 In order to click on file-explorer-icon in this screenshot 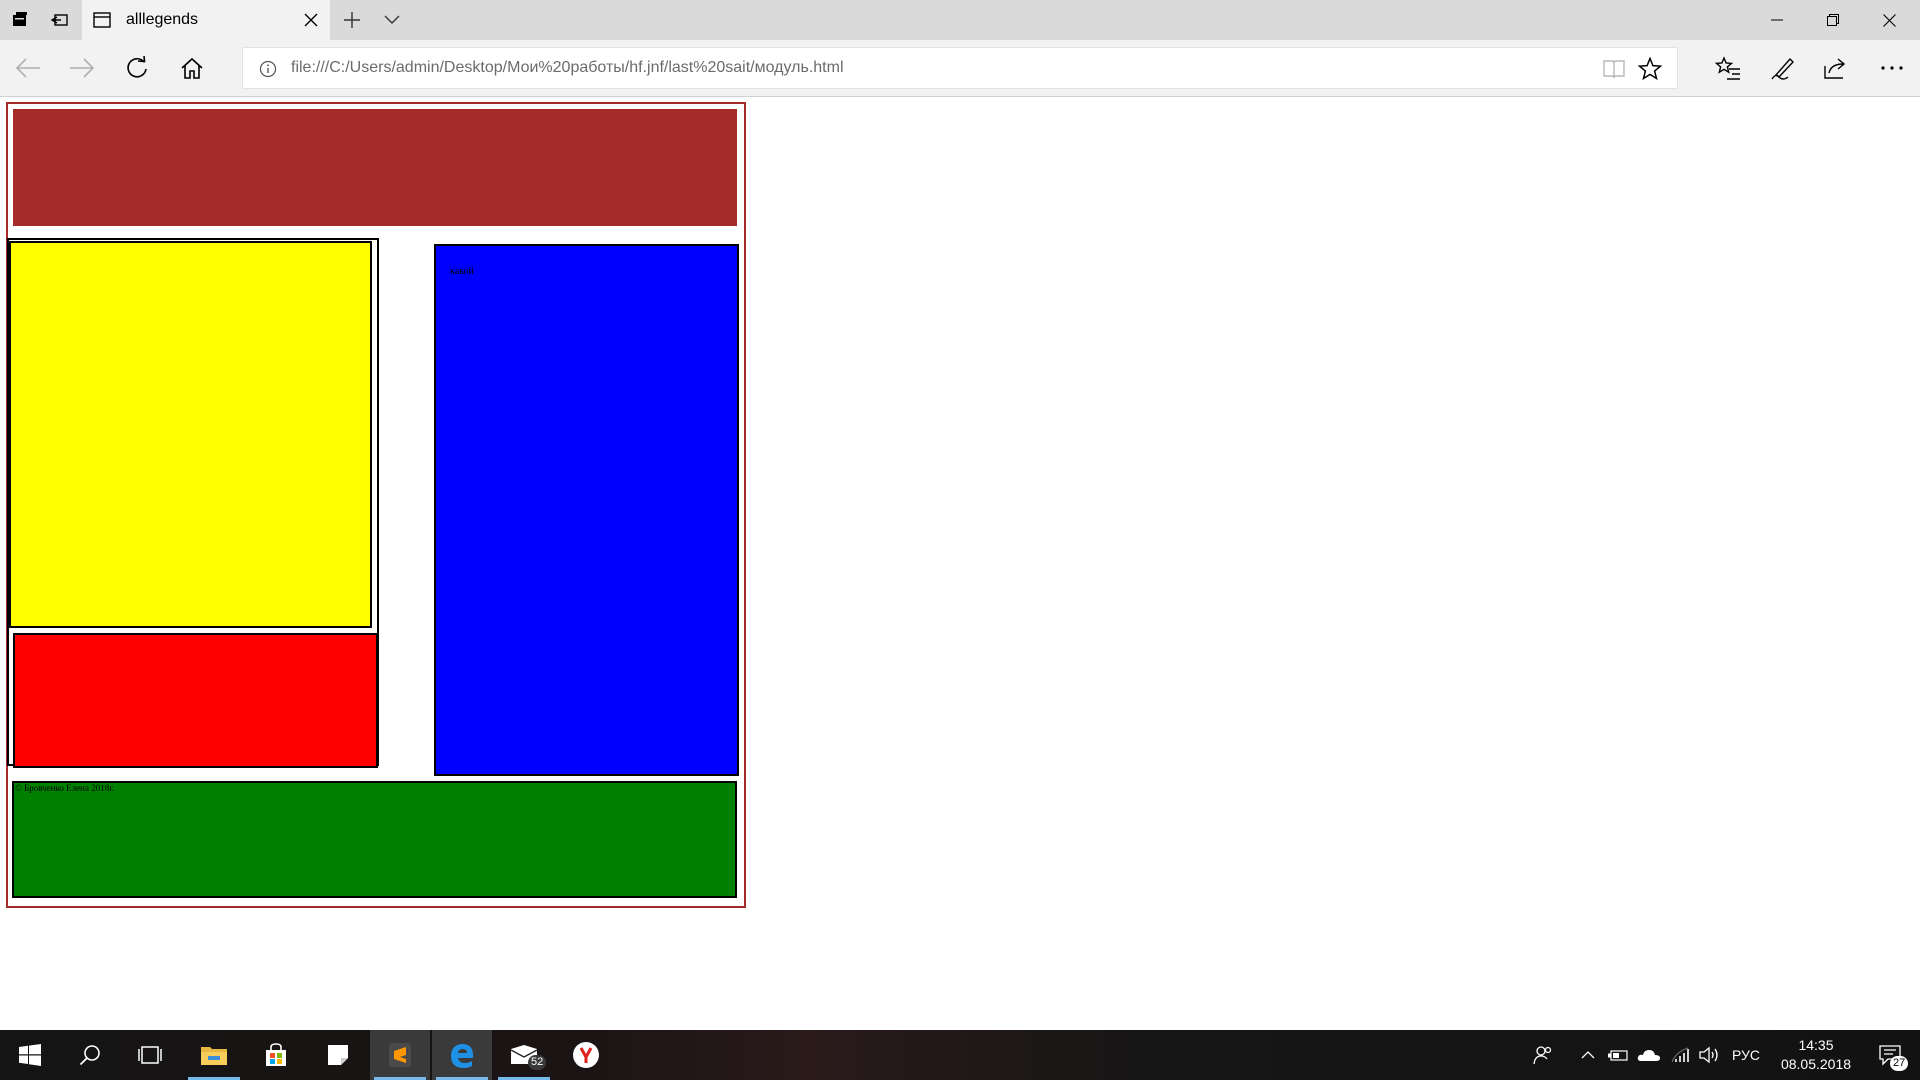, I will do `click(214, 1055)`.